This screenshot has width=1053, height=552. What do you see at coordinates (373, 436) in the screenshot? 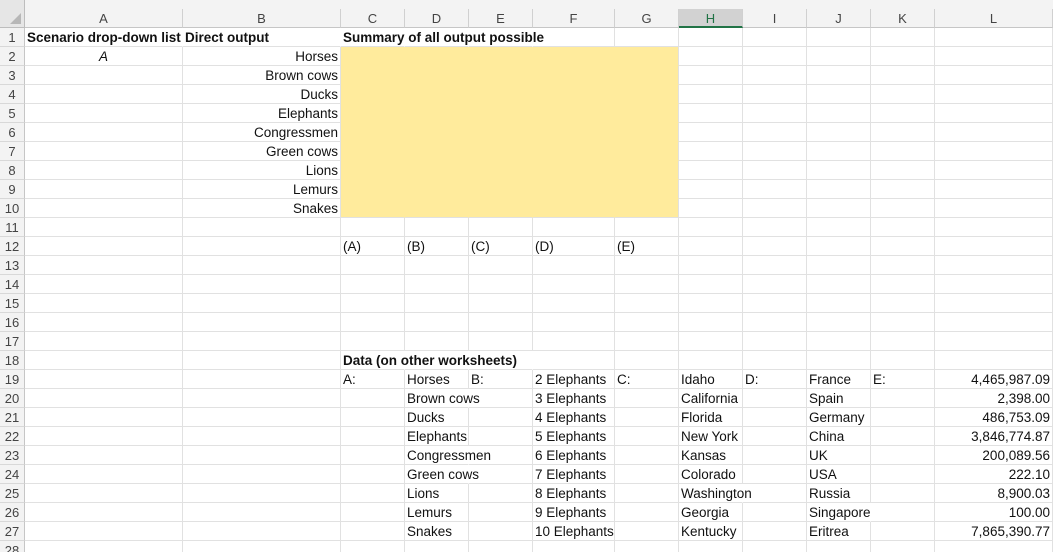
I see `cell-c22` at bounding box center [373, 436].